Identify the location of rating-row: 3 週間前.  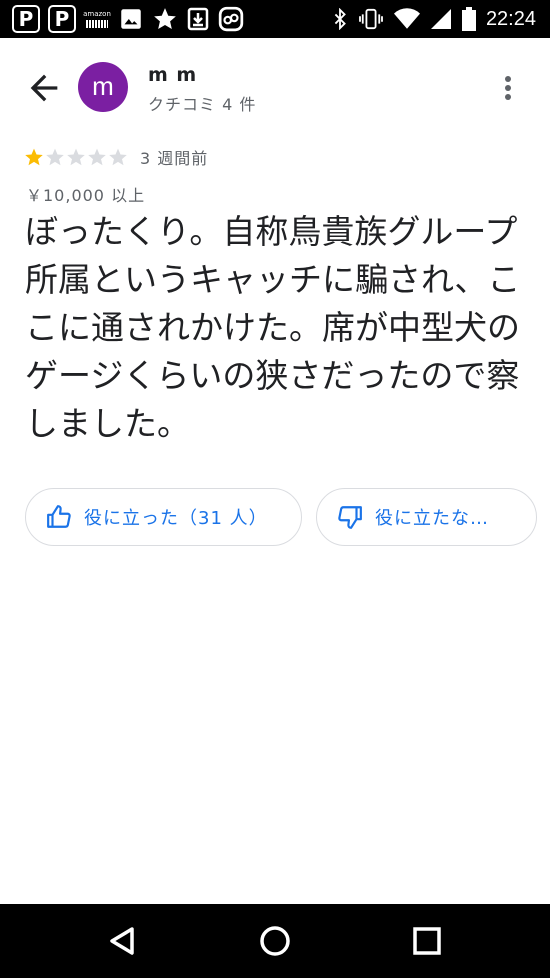
(116, 157).